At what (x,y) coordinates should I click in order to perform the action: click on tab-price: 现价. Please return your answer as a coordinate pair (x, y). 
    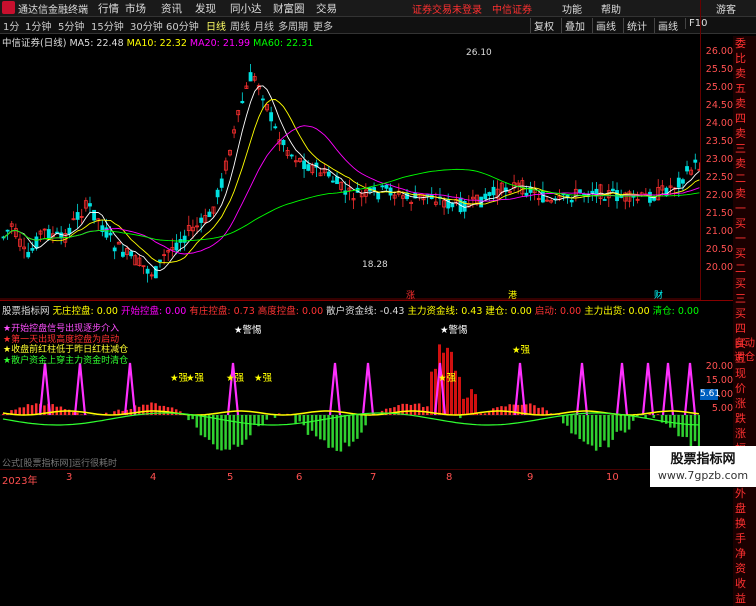
    Looking at the image, I should click on (744, 381).